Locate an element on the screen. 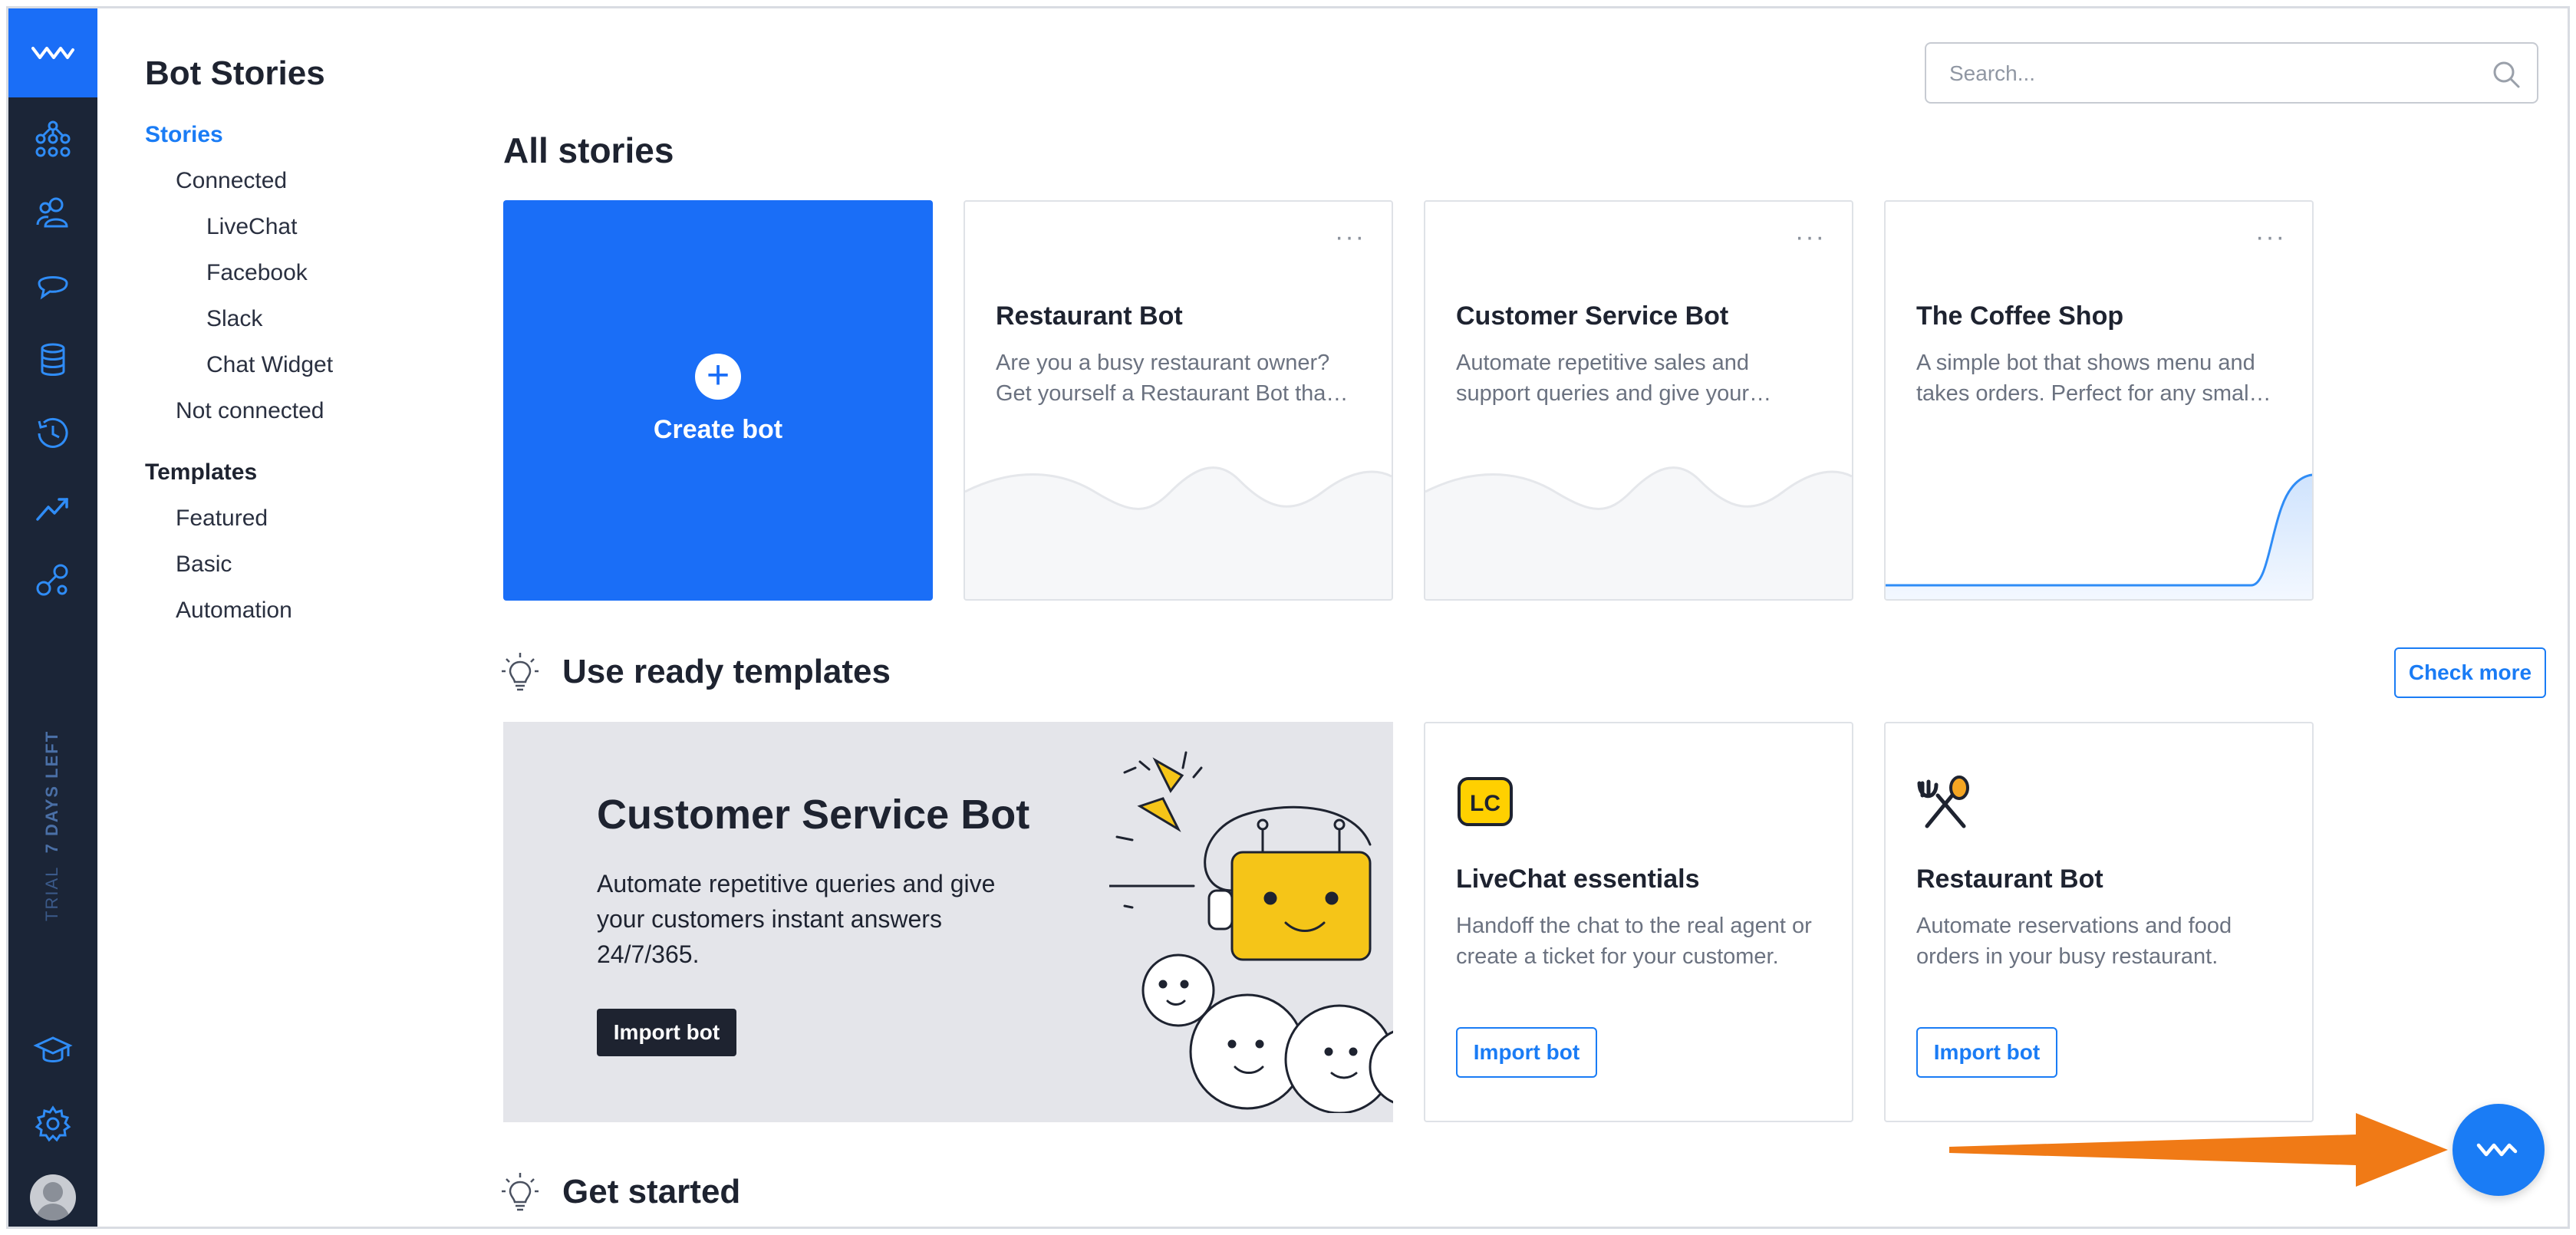 This screenshot has height=1235, width=2576. robot-illustration is located at coordinates (1251, 932).